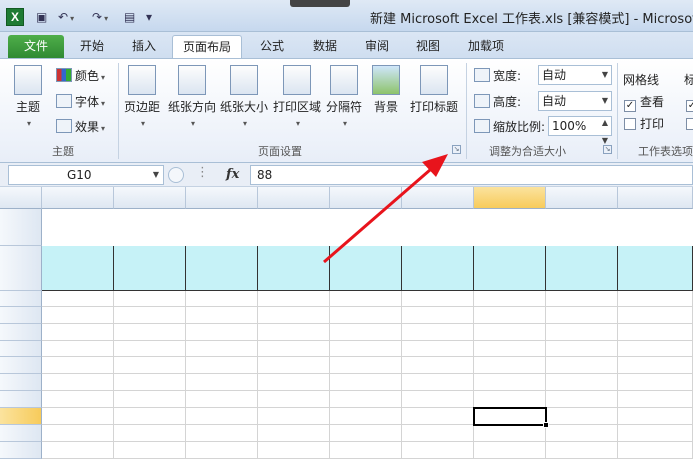 The width and height of the screenshot is (693, 473). I want to click on scale-stepper: 100% ▲ ▼, so click(580, 130).